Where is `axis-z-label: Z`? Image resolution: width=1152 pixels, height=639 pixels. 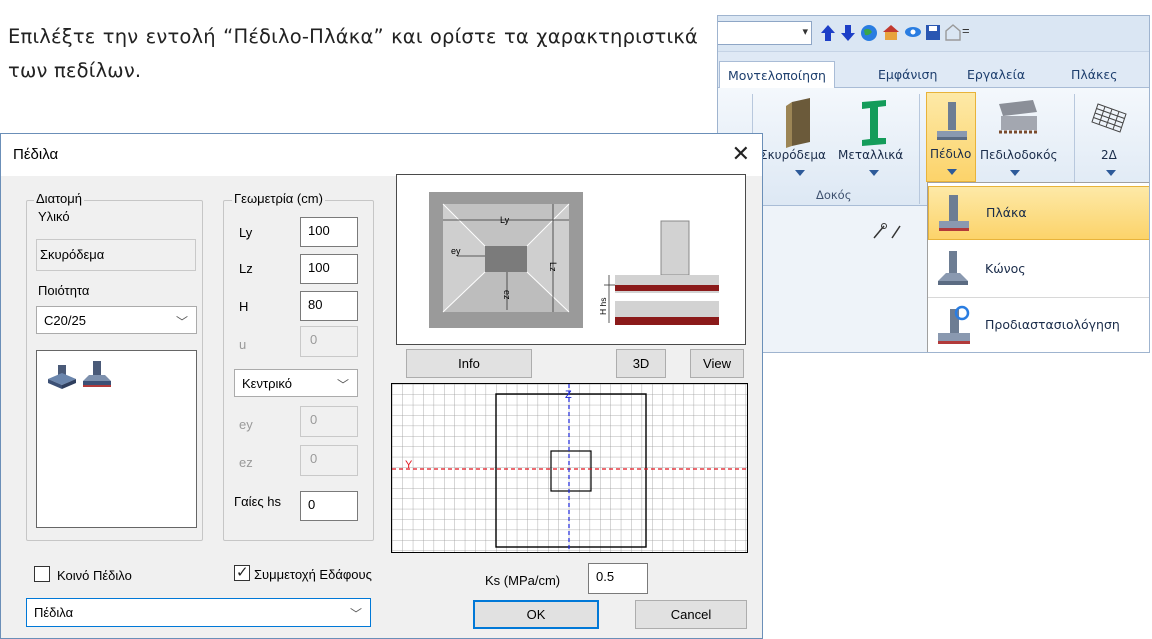 axis-z-label: Z is located at coordinates (568, 395).